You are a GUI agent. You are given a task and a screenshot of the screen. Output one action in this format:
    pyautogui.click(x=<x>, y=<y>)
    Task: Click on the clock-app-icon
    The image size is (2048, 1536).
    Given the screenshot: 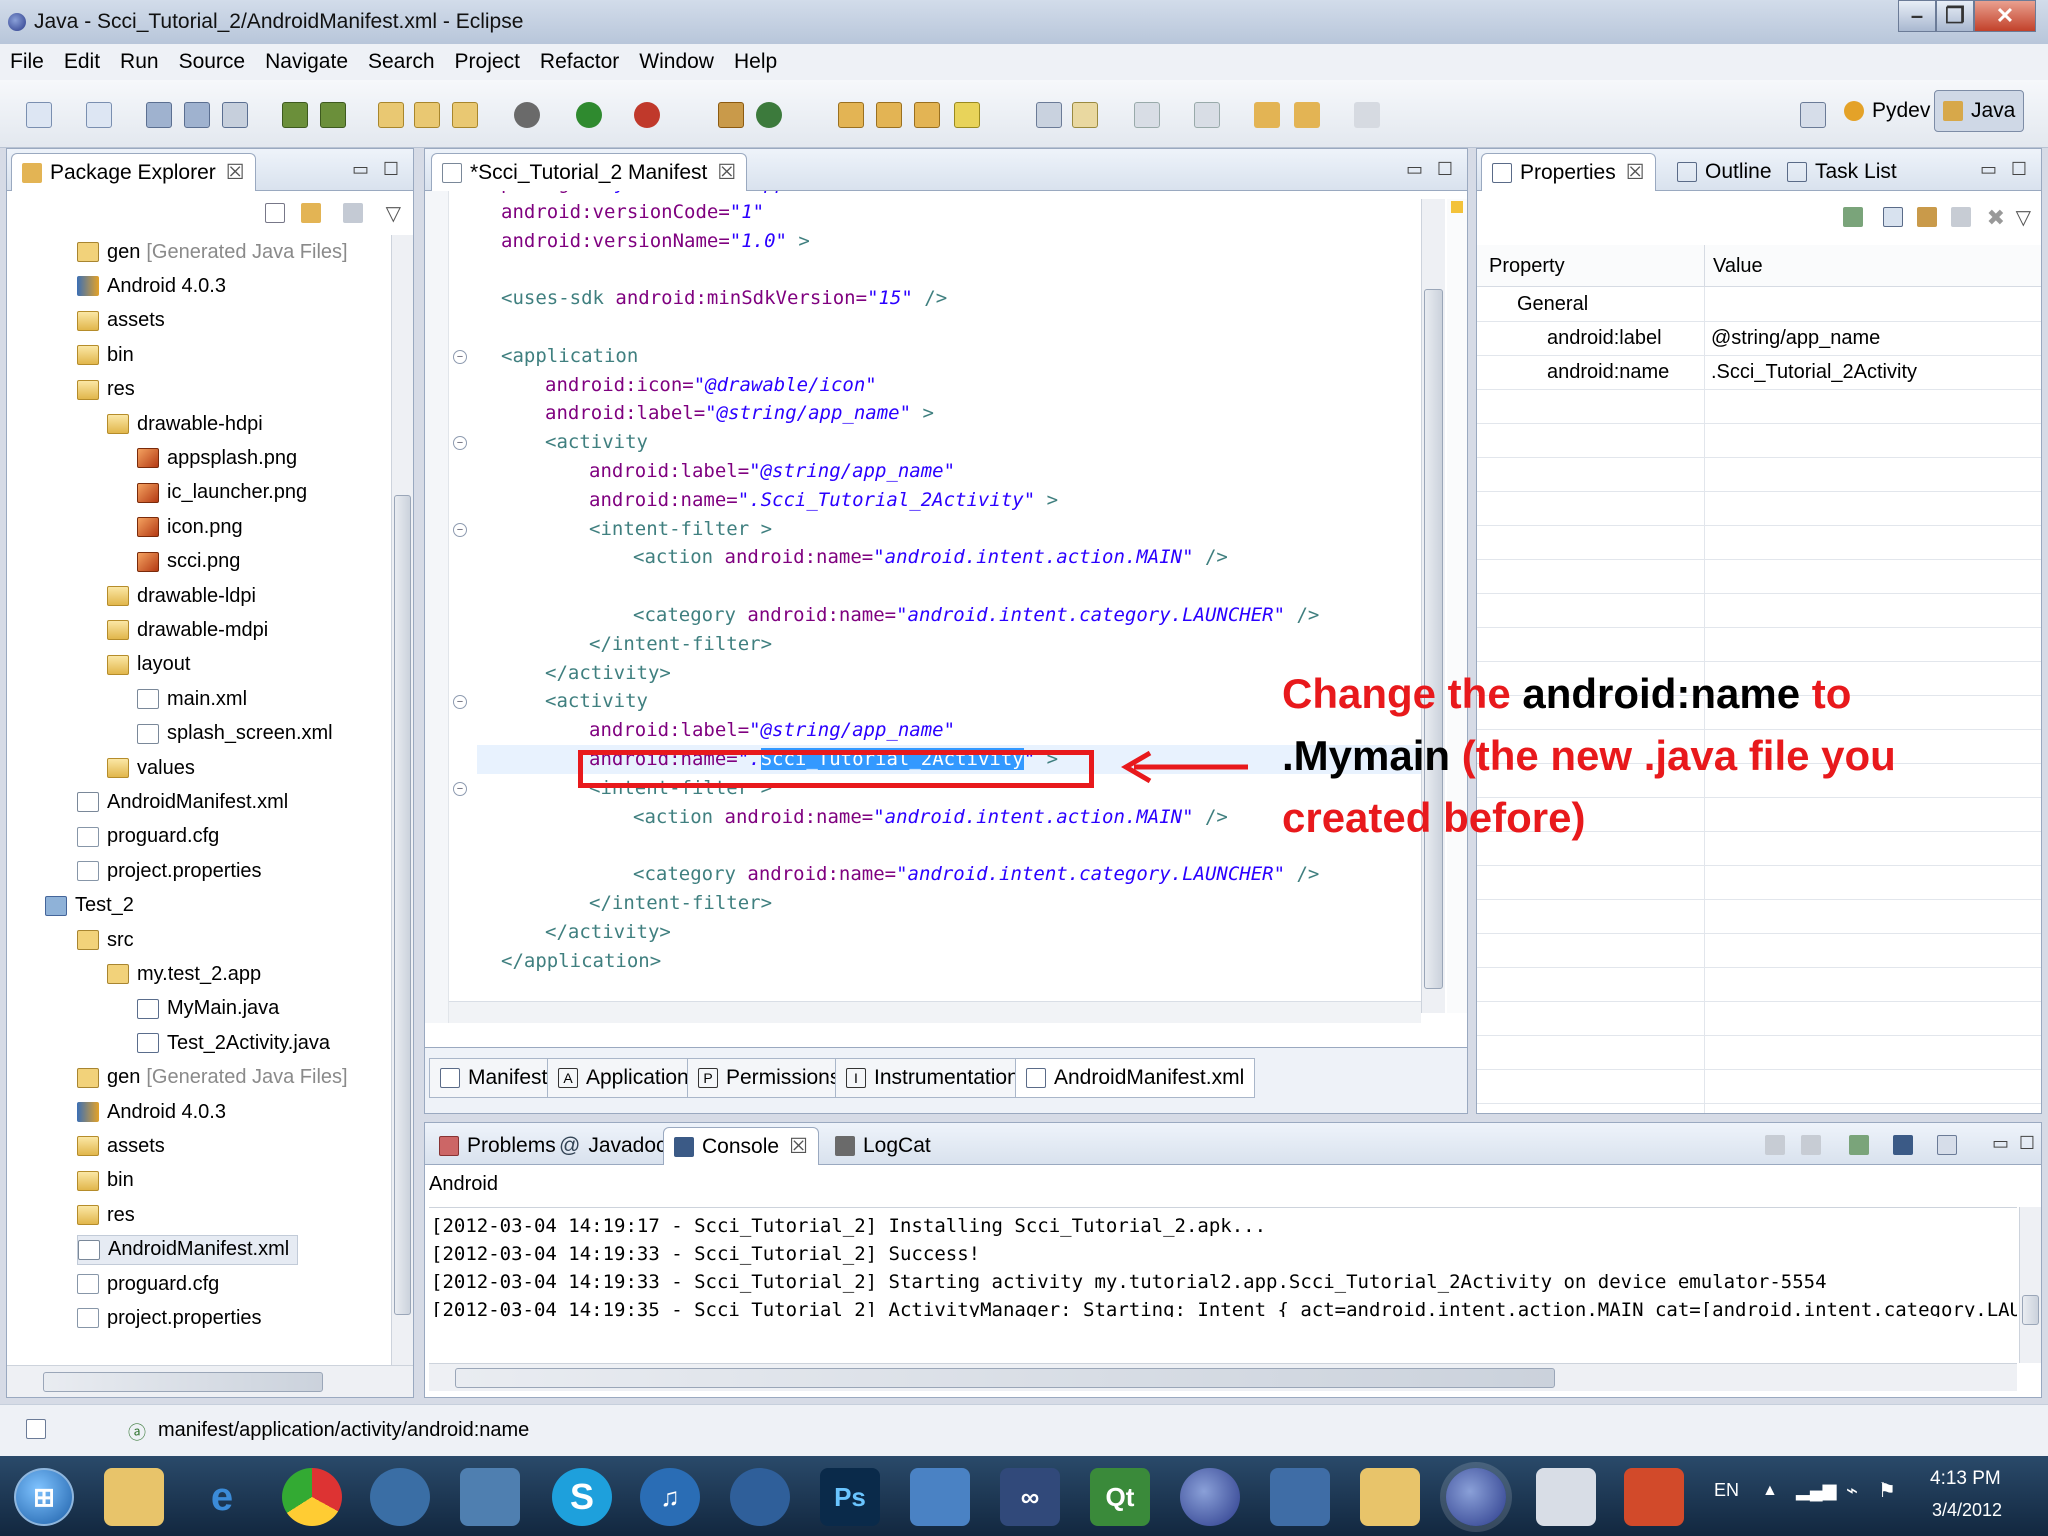 What is the action you would take?
    pyautogui.click(x=760, y=1497)
    